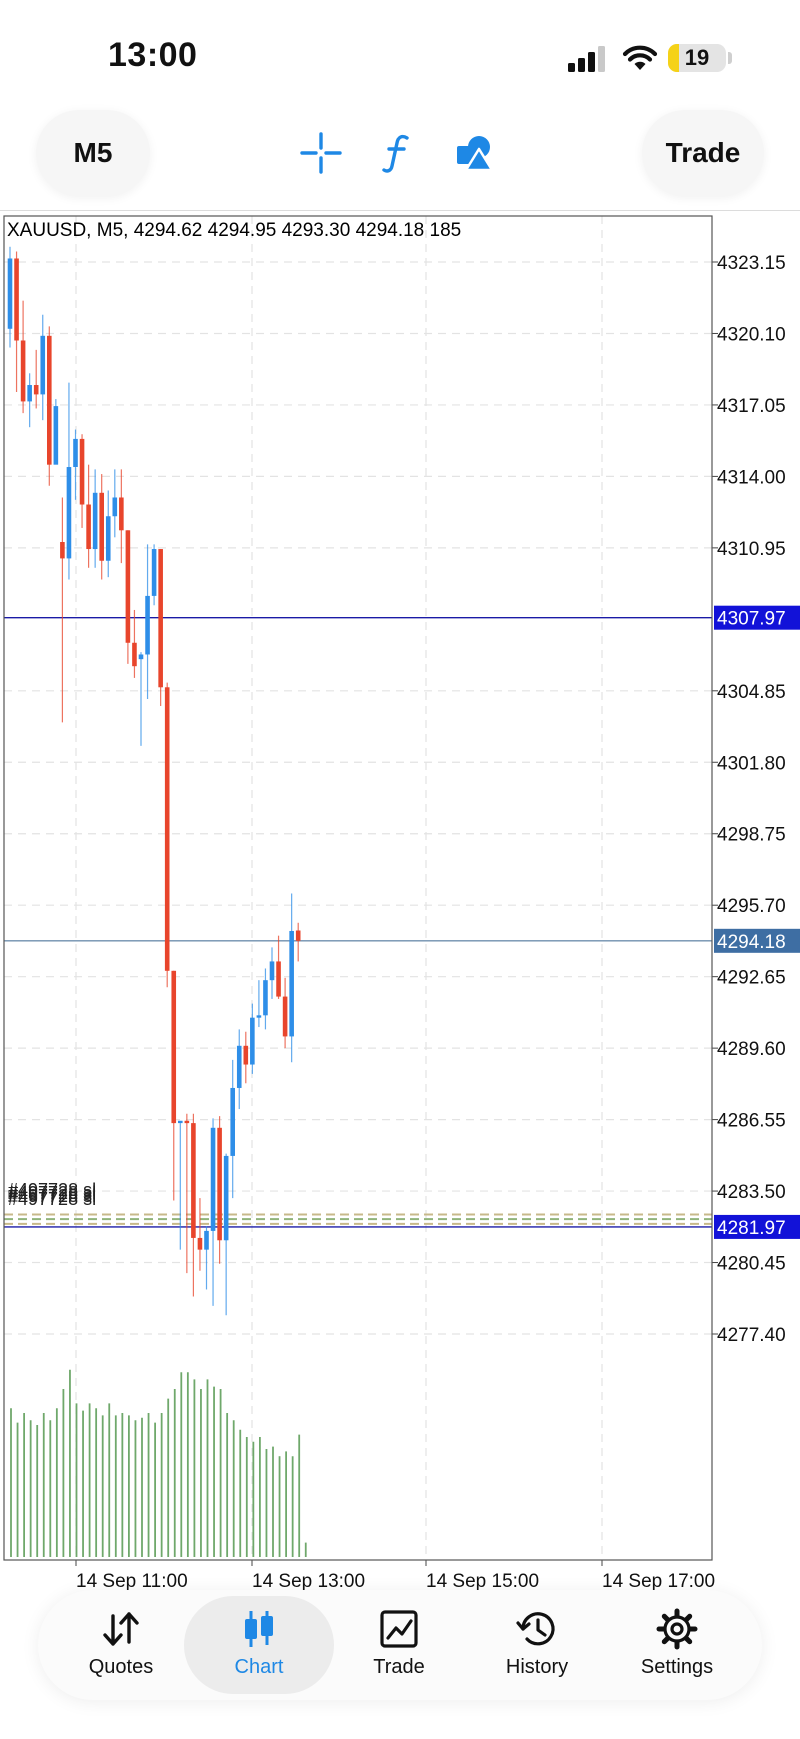  Describe the element at coordinates (400, 55) in the screenshot. I see `status-bar: 13:00 19` at that location.